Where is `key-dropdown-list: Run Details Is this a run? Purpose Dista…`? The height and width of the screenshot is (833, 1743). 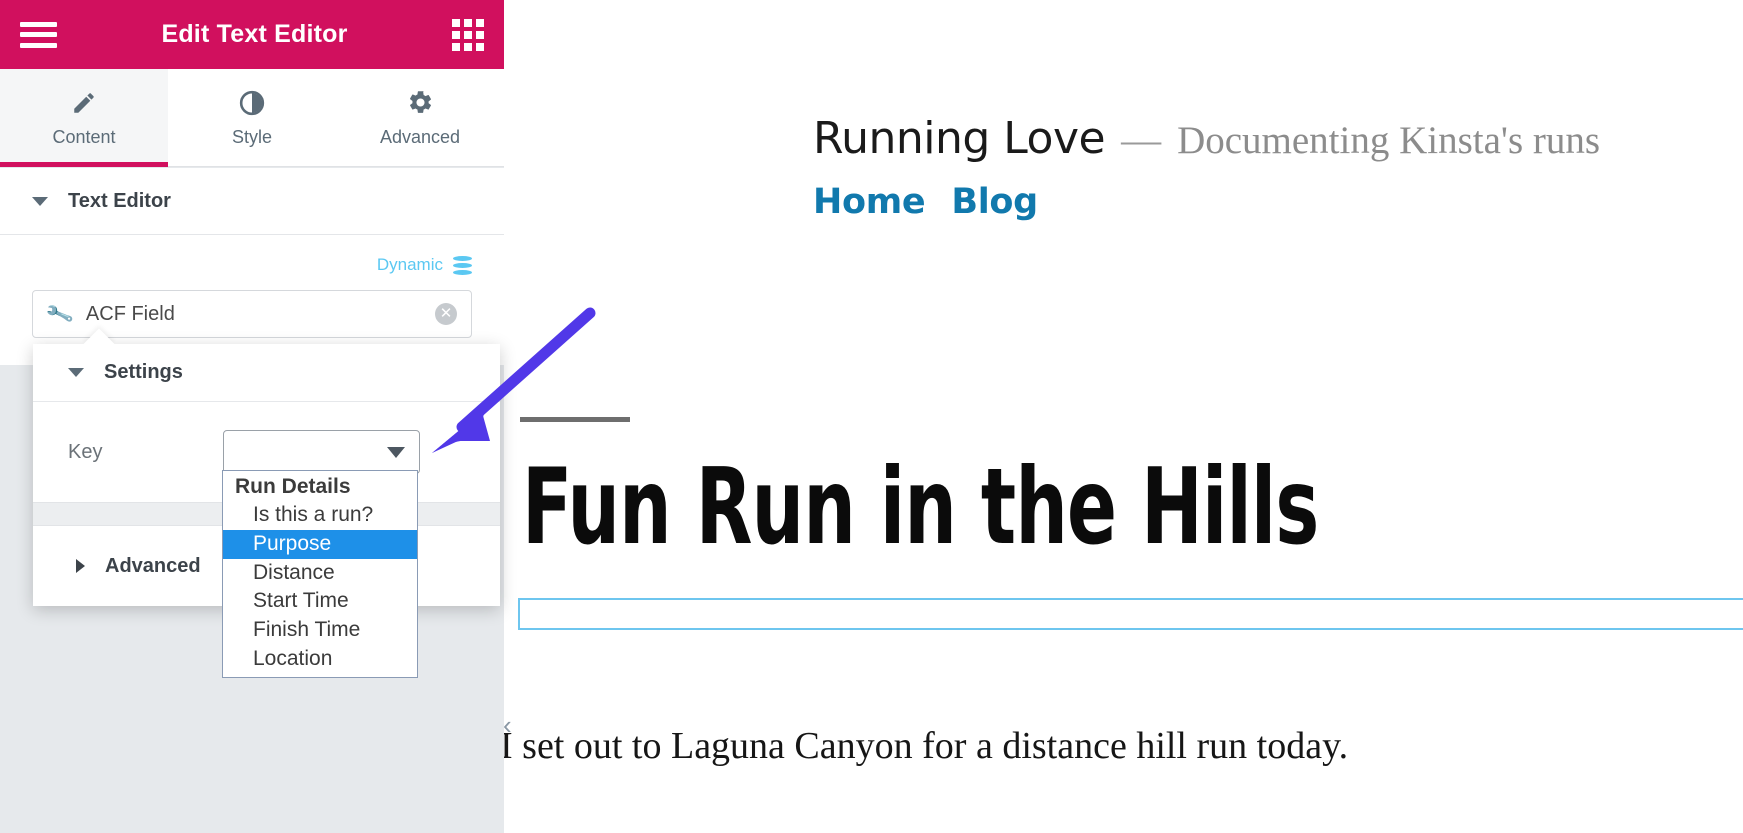
key-dropdown-list: Run Details Is this a run? Purpose Dista… is located at coordinates (320, 574).